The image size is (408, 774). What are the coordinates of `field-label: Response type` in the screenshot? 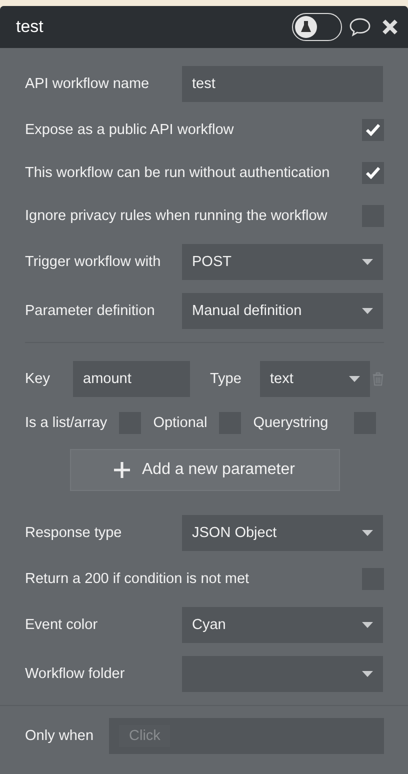 It's located at (74, 533).